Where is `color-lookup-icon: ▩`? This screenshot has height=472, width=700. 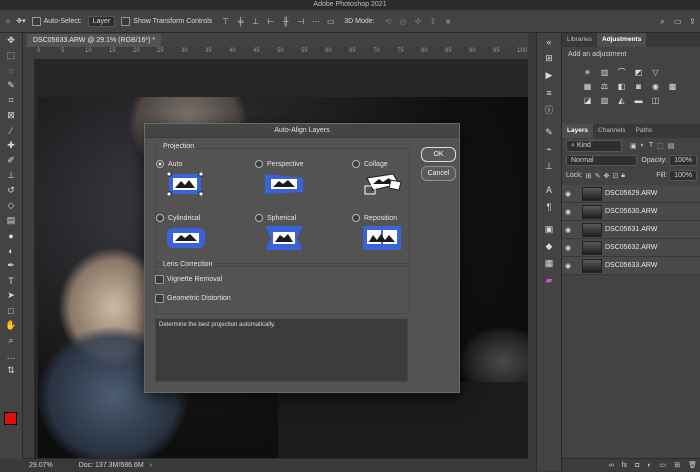 color-lookup-icon: ▩ is located at coordinates (672, 87).